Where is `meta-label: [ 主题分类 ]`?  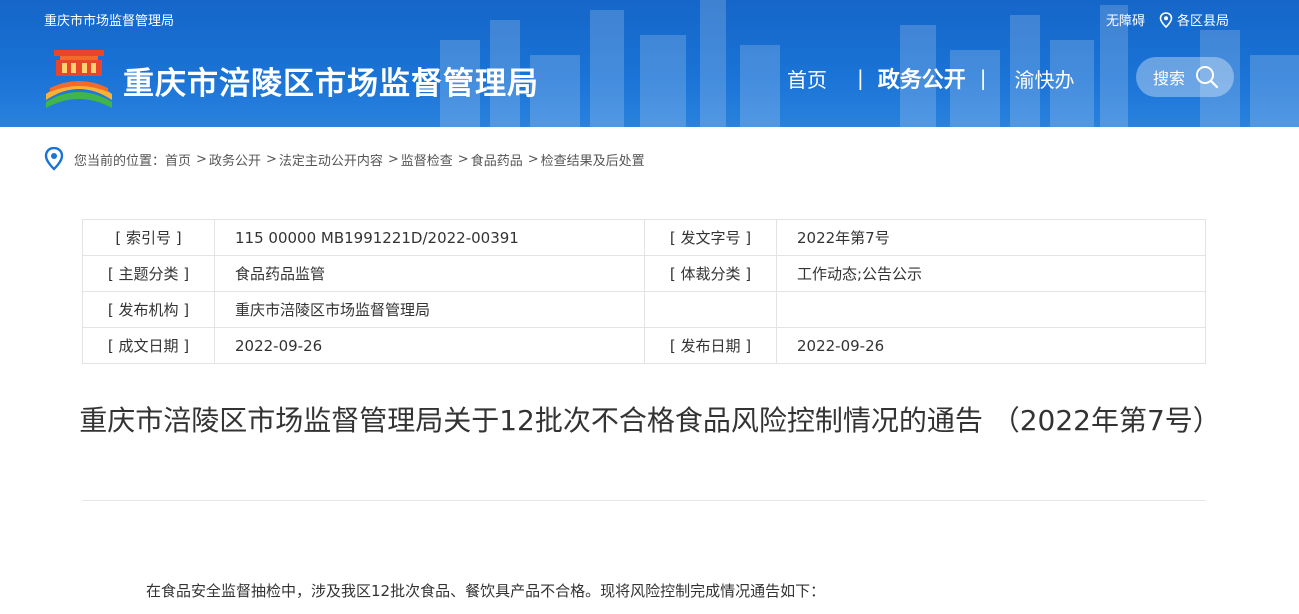 meta-label: [ 主题分类 ] is located at coordinates (148, 273).